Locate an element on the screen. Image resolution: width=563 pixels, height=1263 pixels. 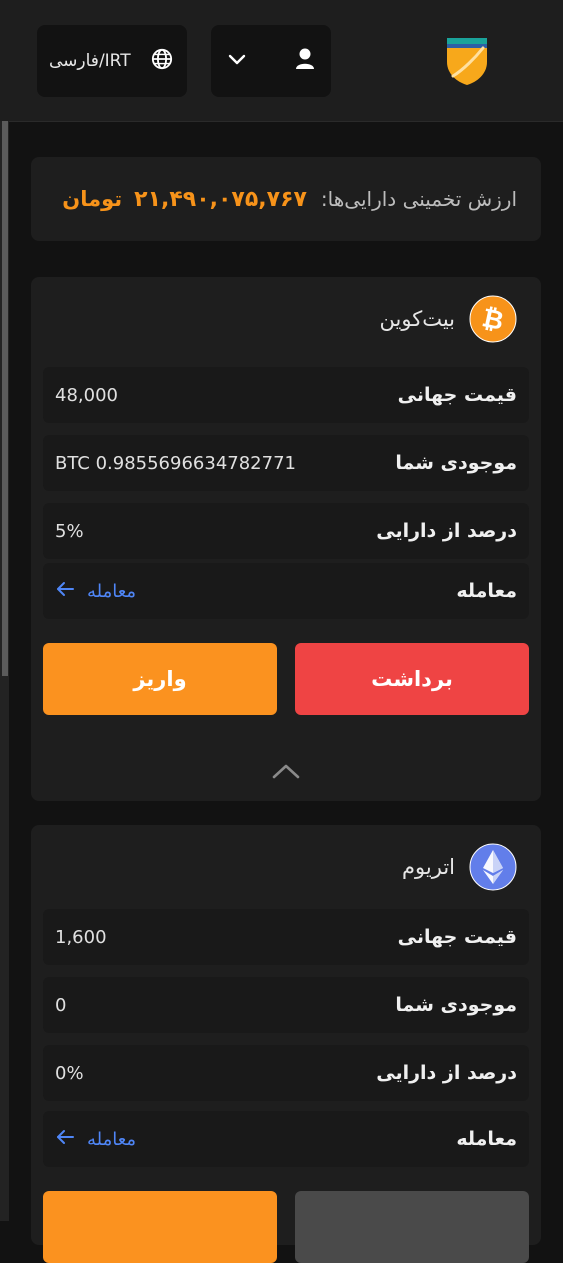
percent-row: 0% درصد از دارایی is located at coordinates (286, 1073).